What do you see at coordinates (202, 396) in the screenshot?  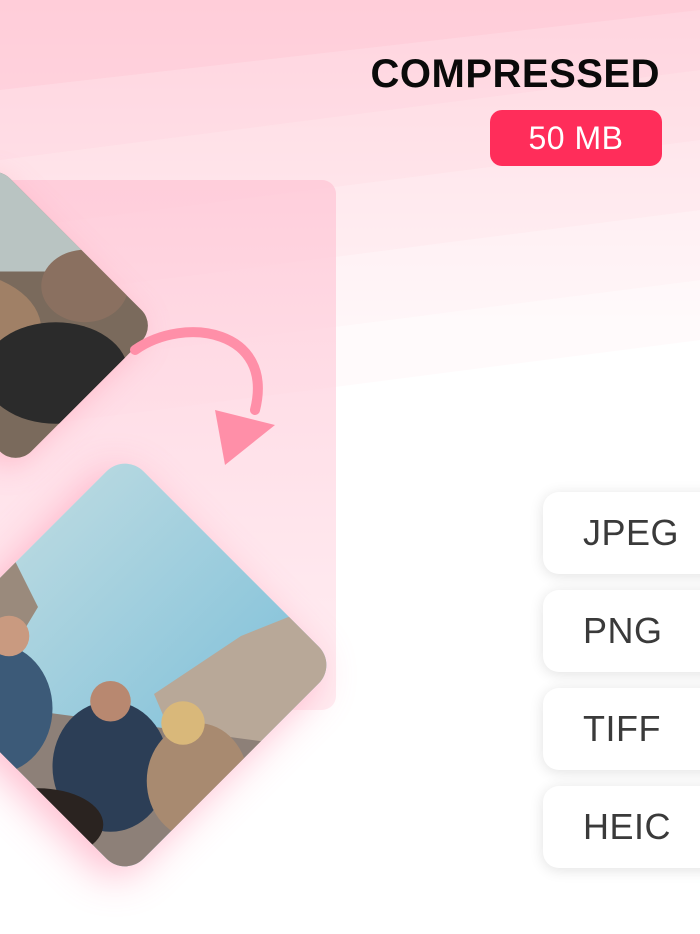 I see `curved-arrow-down-icon` at bounding box center [202, 396].